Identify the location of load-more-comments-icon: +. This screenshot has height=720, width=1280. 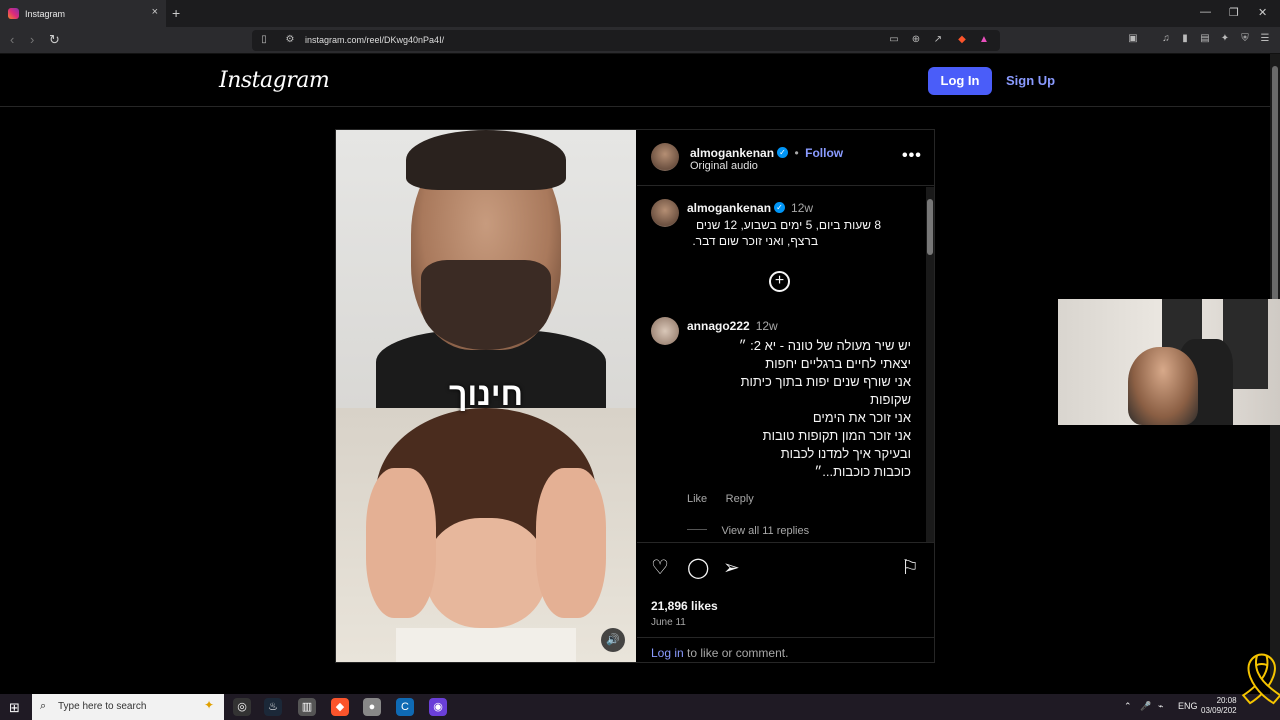
(779, 281).